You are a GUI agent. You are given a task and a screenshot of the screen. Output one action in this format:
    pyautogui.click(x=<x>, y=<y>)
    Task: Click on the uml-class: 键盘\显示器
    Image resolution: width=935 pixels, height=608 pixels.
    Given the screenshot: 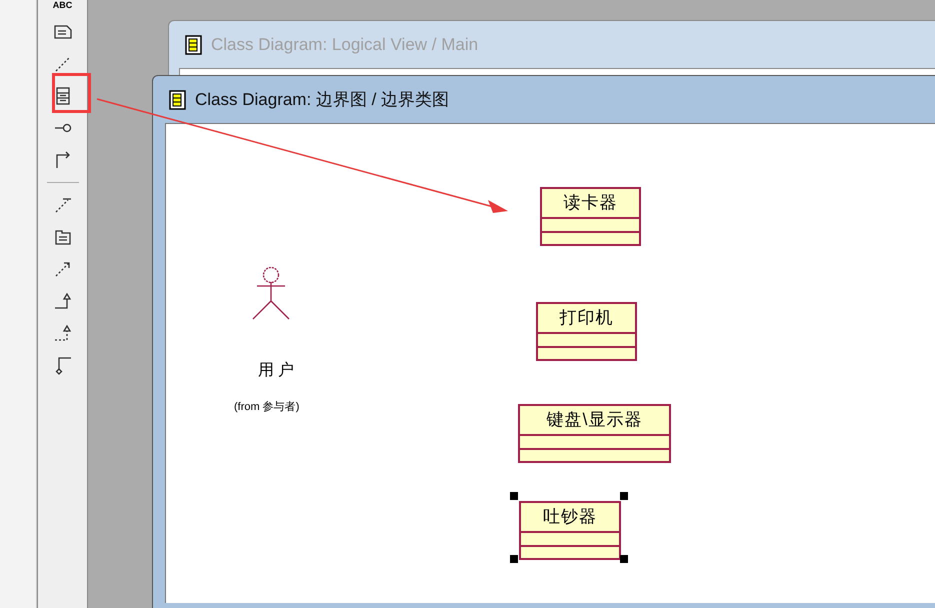 What is the action you would take?
    pyautogui.click(x=594, y=433)
    